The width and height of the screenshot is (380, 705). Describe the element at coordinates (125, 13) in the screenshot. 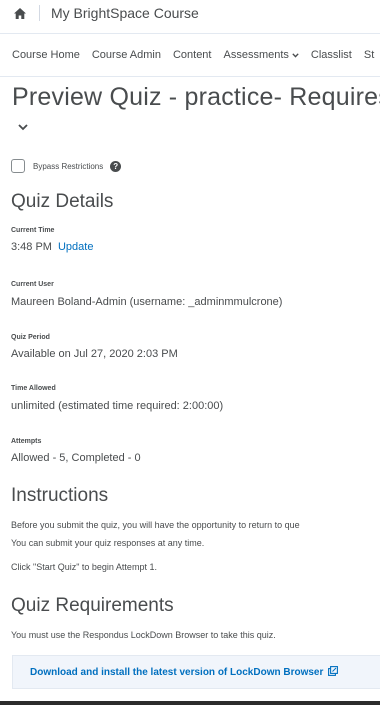

I see `course-title: My BrightSpace Course` at that location.